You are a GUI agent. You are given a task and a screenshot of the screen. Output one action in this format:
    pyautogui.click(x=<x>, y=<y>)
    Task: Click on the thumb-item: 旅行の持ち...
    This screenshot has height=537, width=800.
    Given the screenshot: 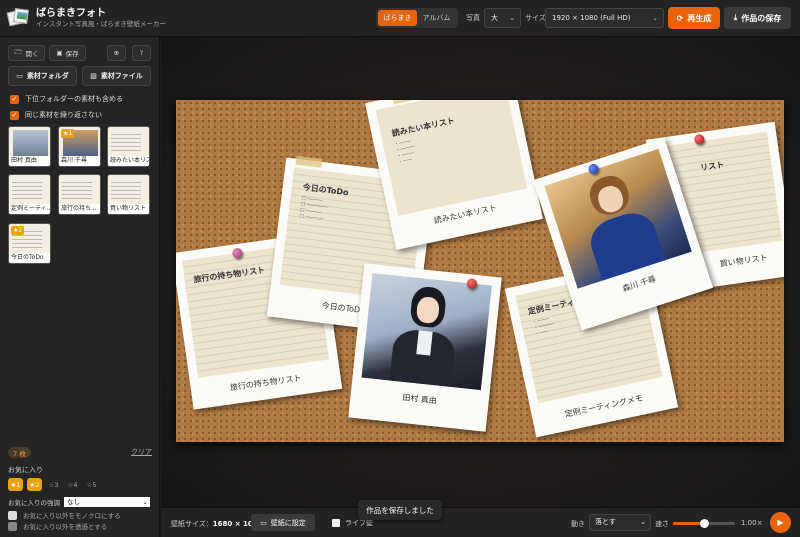 What is the action you would take?
    pyautogui.click(x=79, y=194)
    